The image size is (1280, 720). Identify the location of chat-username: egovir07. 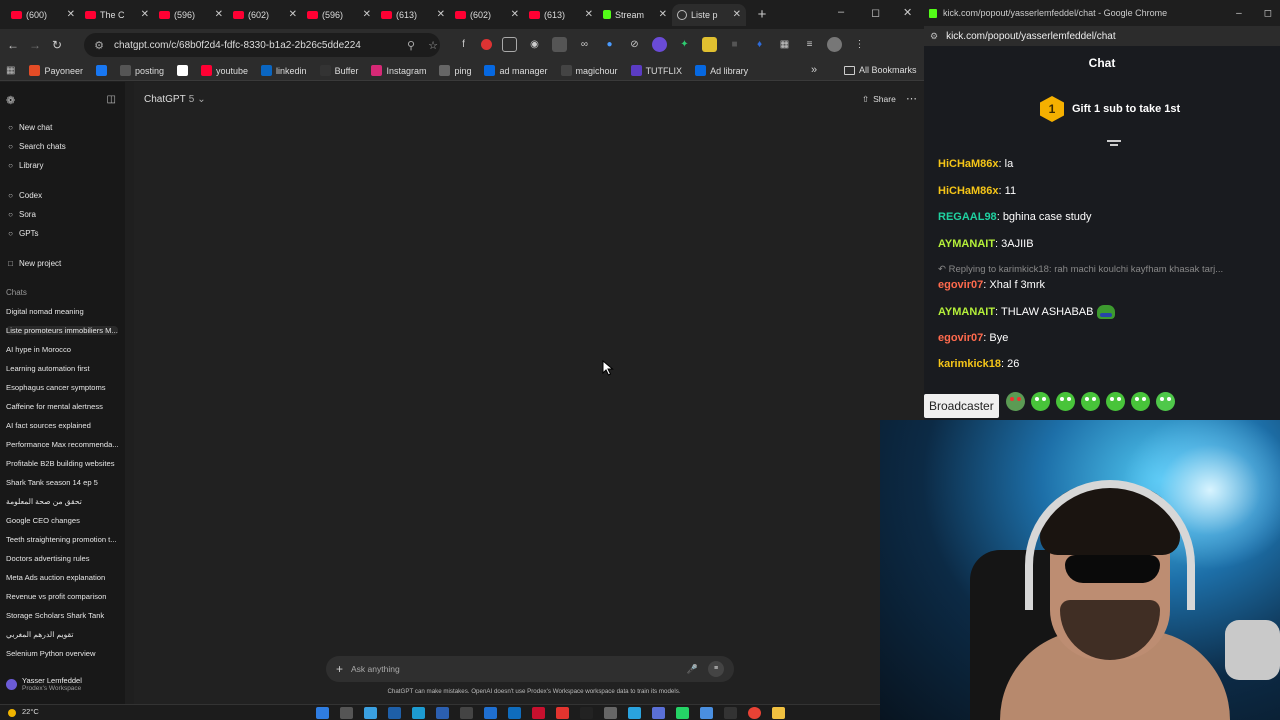
(960, 285).